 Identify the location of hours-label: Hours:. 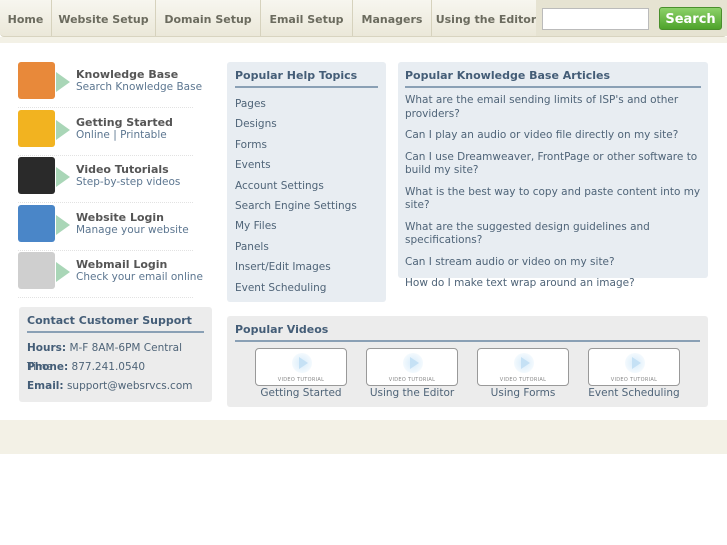
(47, 348).